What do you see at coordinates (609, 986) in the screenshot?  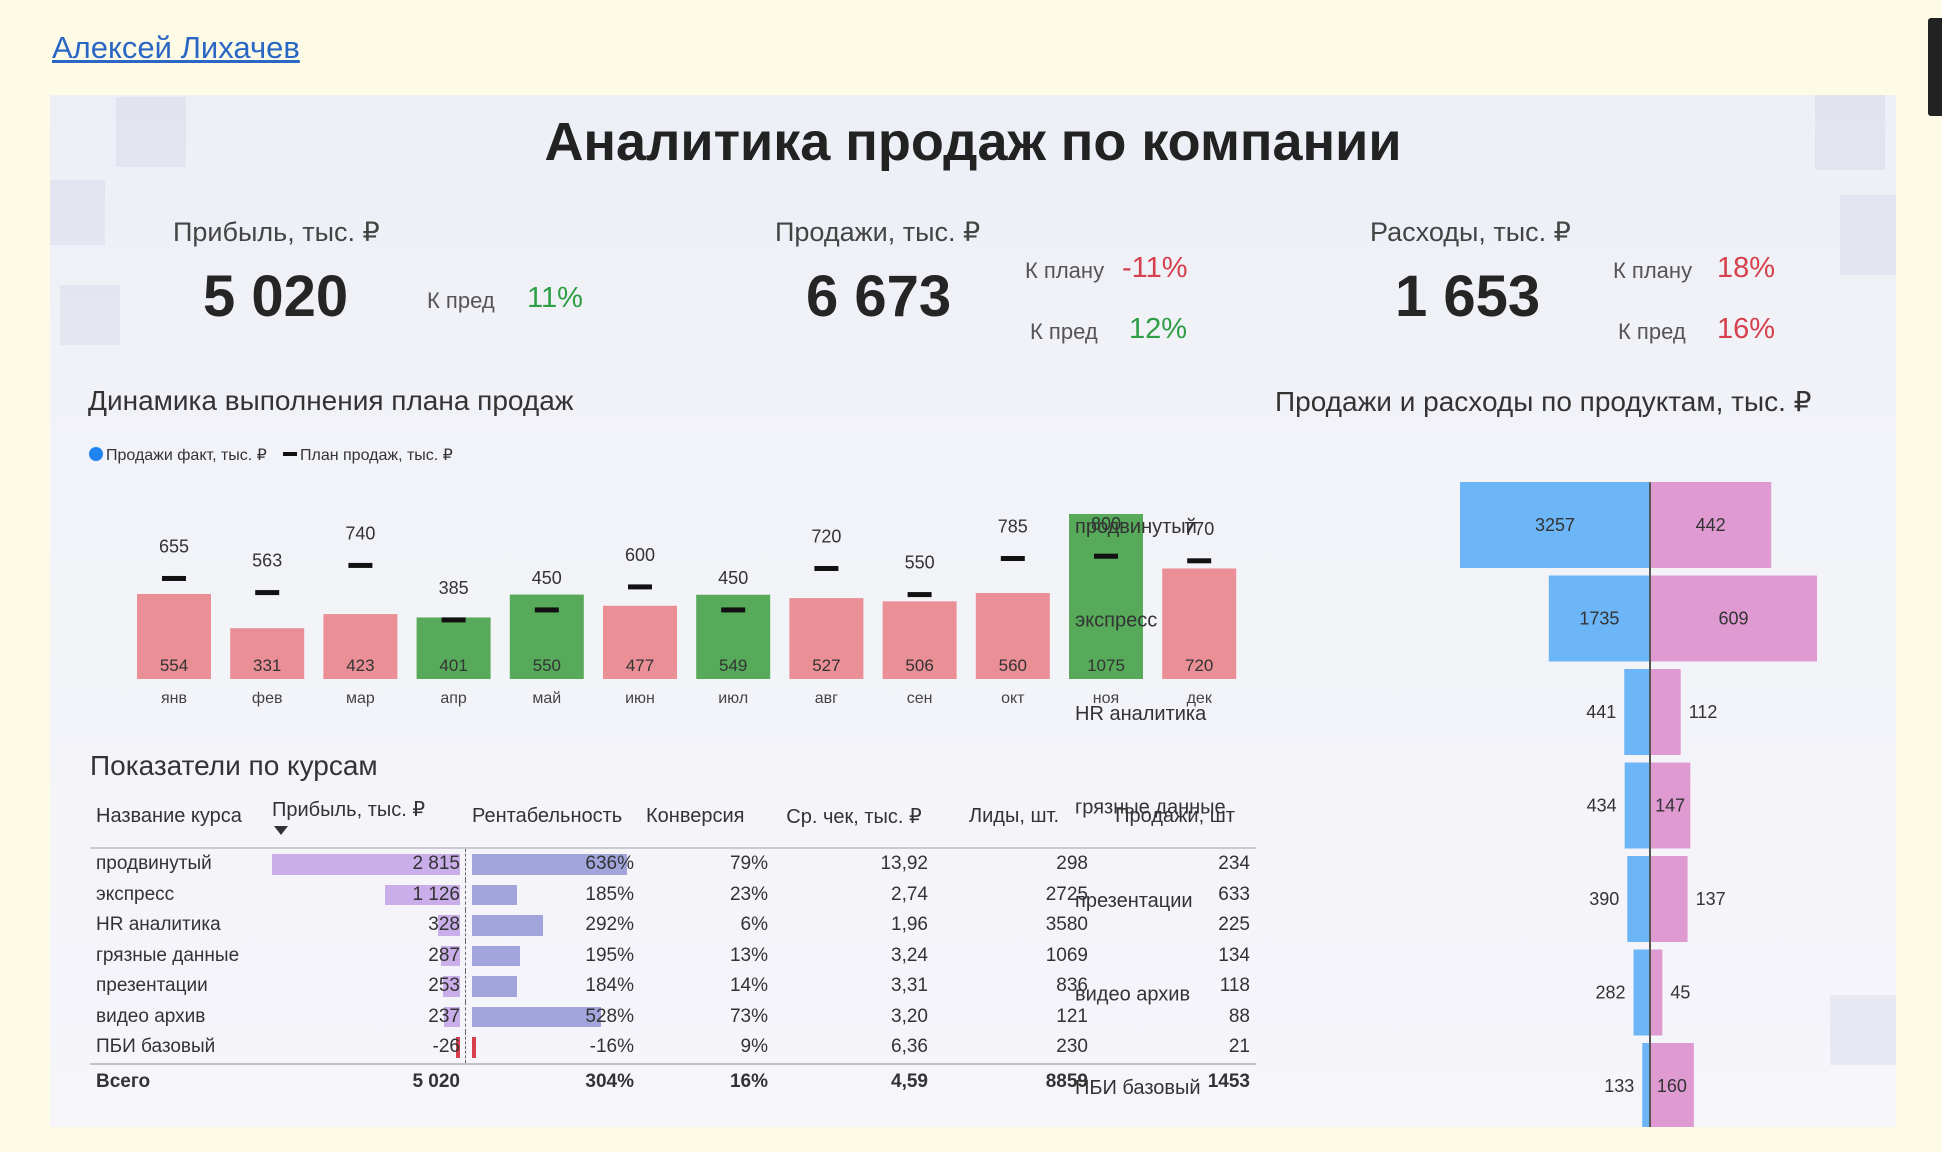 I see `cell-rent-value: 184%` at bounding box center [609, 986].